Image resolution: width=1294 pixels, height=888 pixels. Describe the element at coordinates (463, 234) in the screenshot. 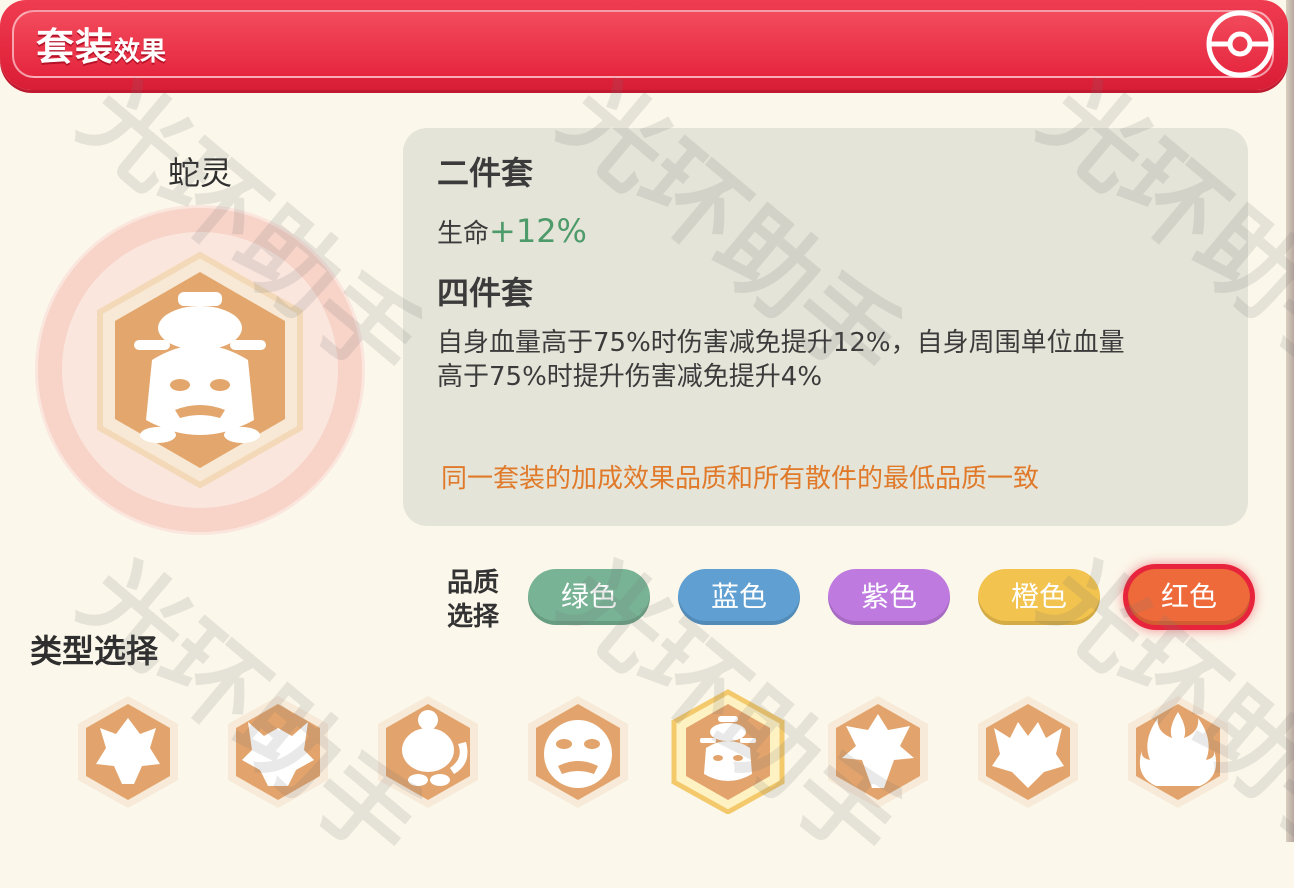

I see `stat-label: 生命` at that location.